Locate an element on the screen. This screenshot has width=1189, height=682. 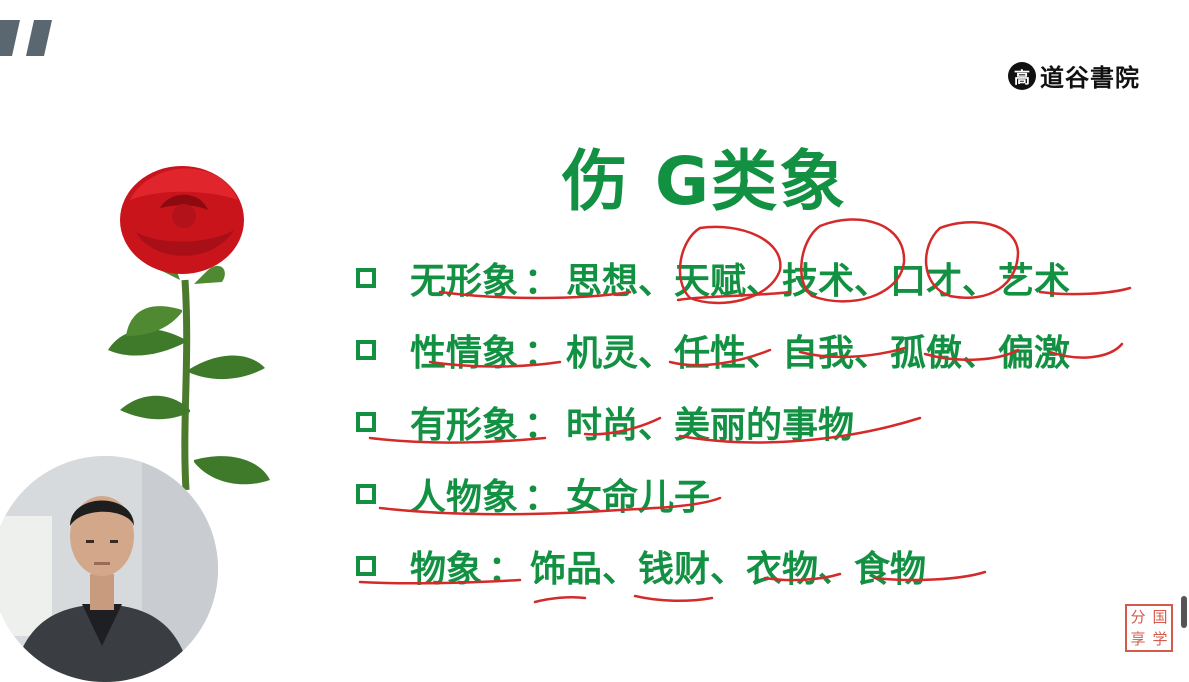
stamp-char: 国 is located at coordinates (1160, 617).